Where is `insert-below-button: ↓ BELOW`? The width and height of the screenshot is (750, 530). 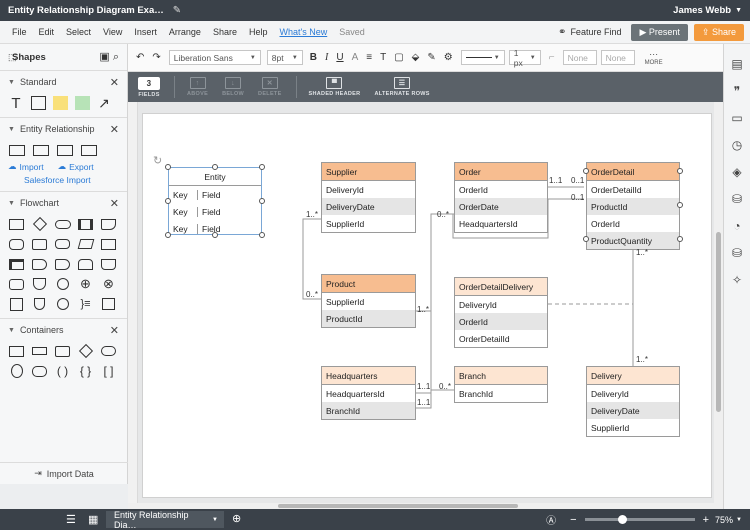 insert-below-button: ↓ BELOW is located at coordinates (233, 87).